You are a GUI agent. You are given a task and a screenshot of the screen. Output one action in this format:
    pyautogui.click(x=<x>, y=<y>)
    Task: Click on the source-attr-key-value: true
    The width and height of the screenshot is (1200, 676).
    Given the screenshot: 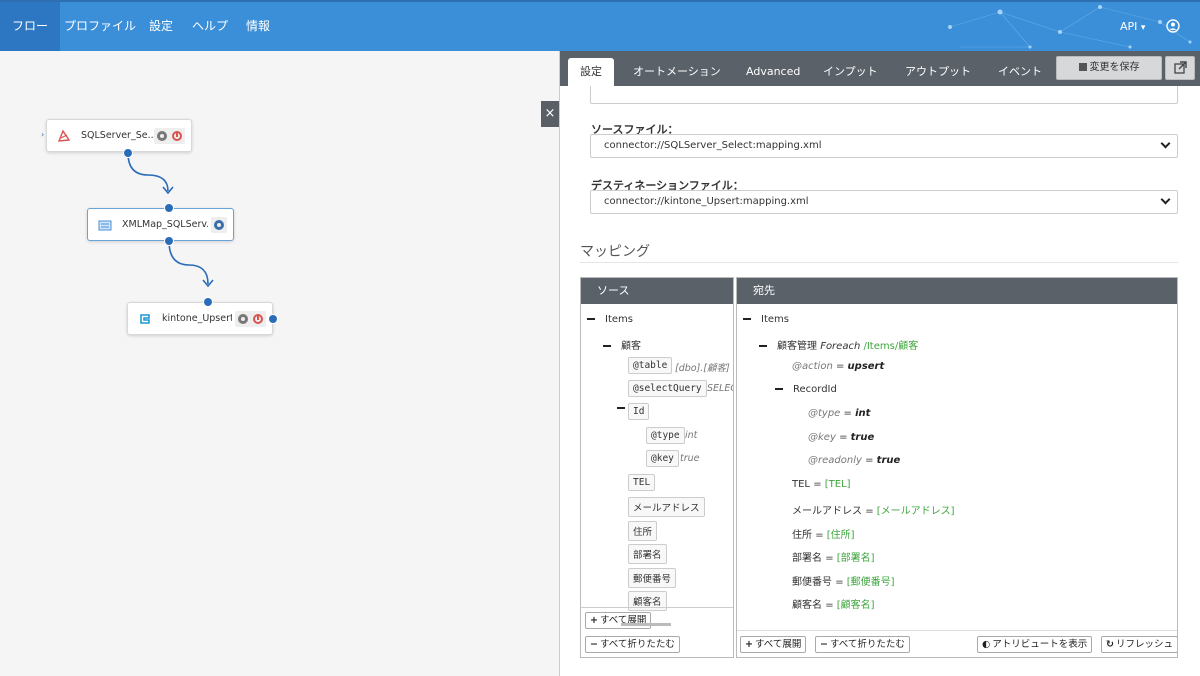 What is the action you would take?
    pyautogui.click(x=690, y=458)
    